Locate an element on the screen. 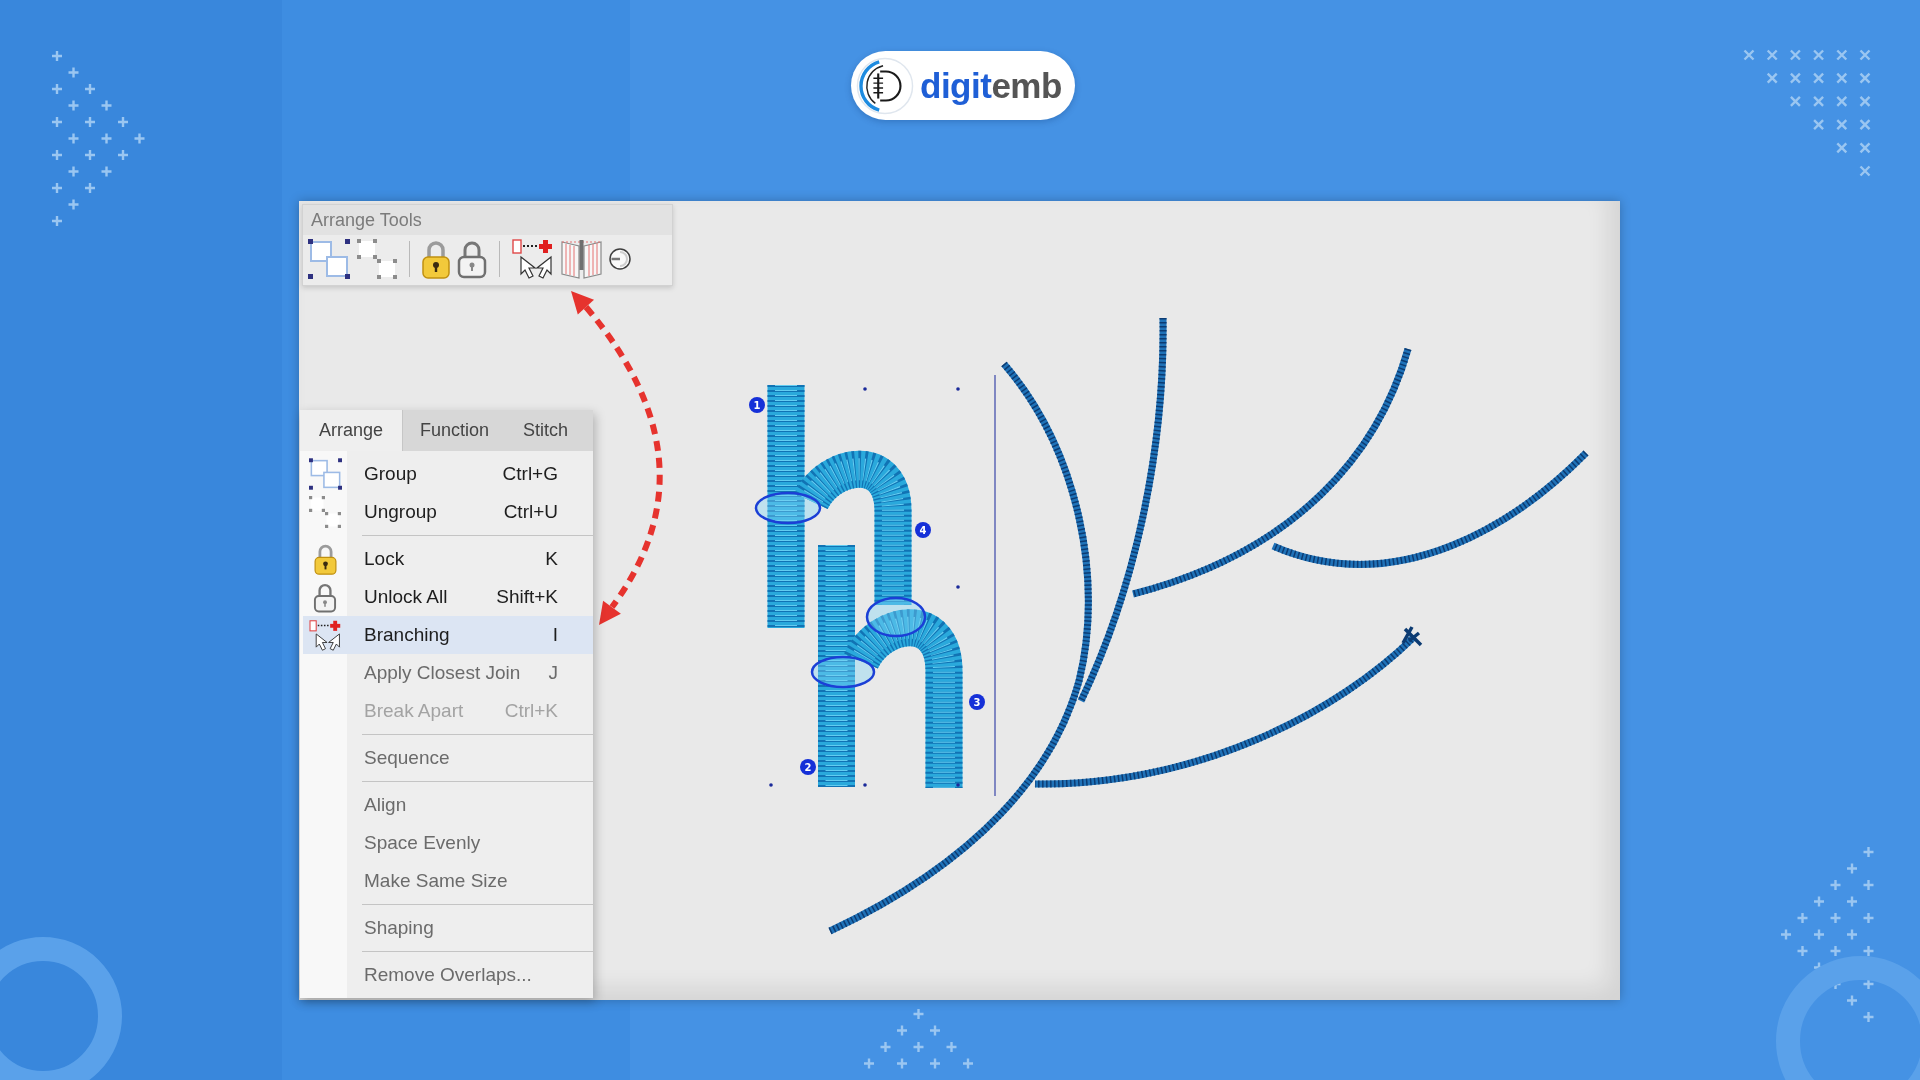 This screenshot has height=1080, width=1920. menu-item: Lock K is located at coordinates (448, 559).